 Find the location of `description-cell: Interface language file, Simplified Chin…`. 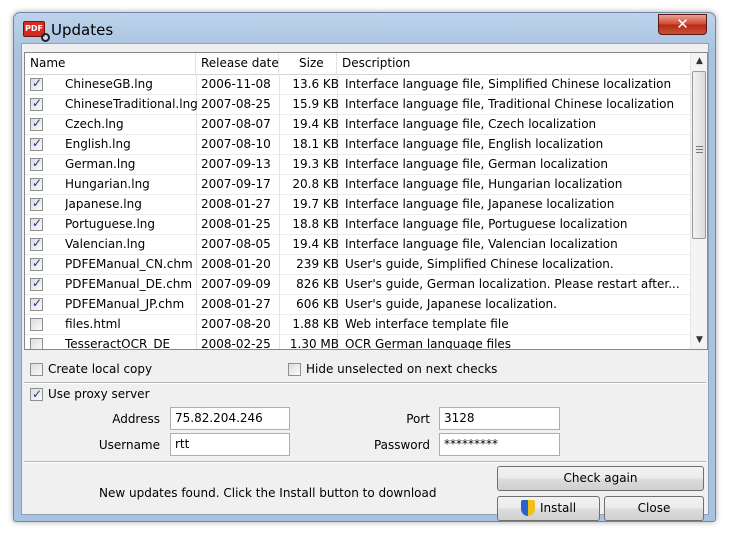

description-cell: Interface language file, Simplified Chin… is located at coordinates (508, 84).